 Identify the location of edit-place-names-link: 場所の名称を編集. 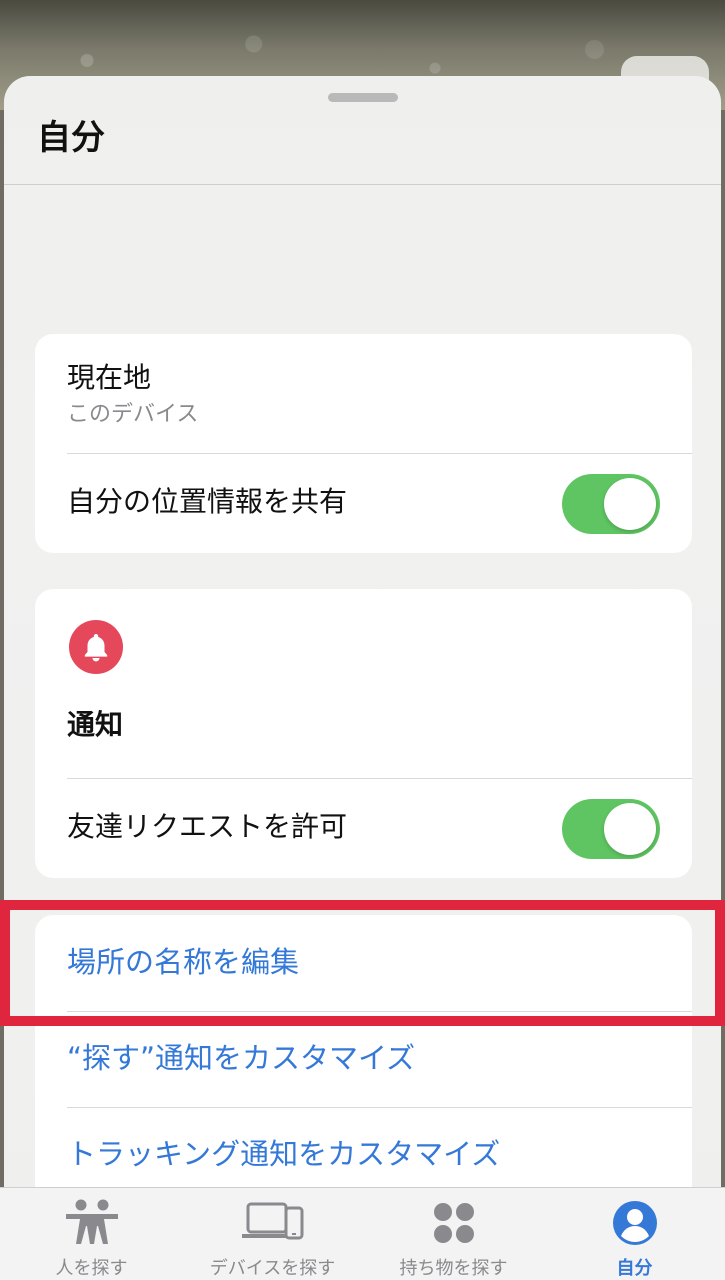
(183, 962).